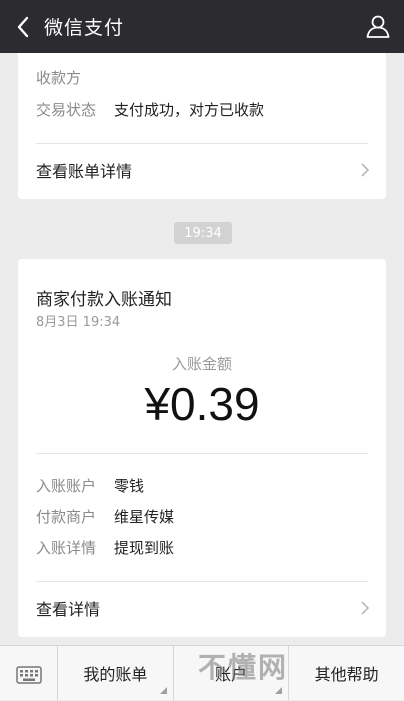  What do you see at coordinates (84, 171) in the screenshot?
I see `view-bill-details-label: 查看账单详情` at bounding box center [84, 171].